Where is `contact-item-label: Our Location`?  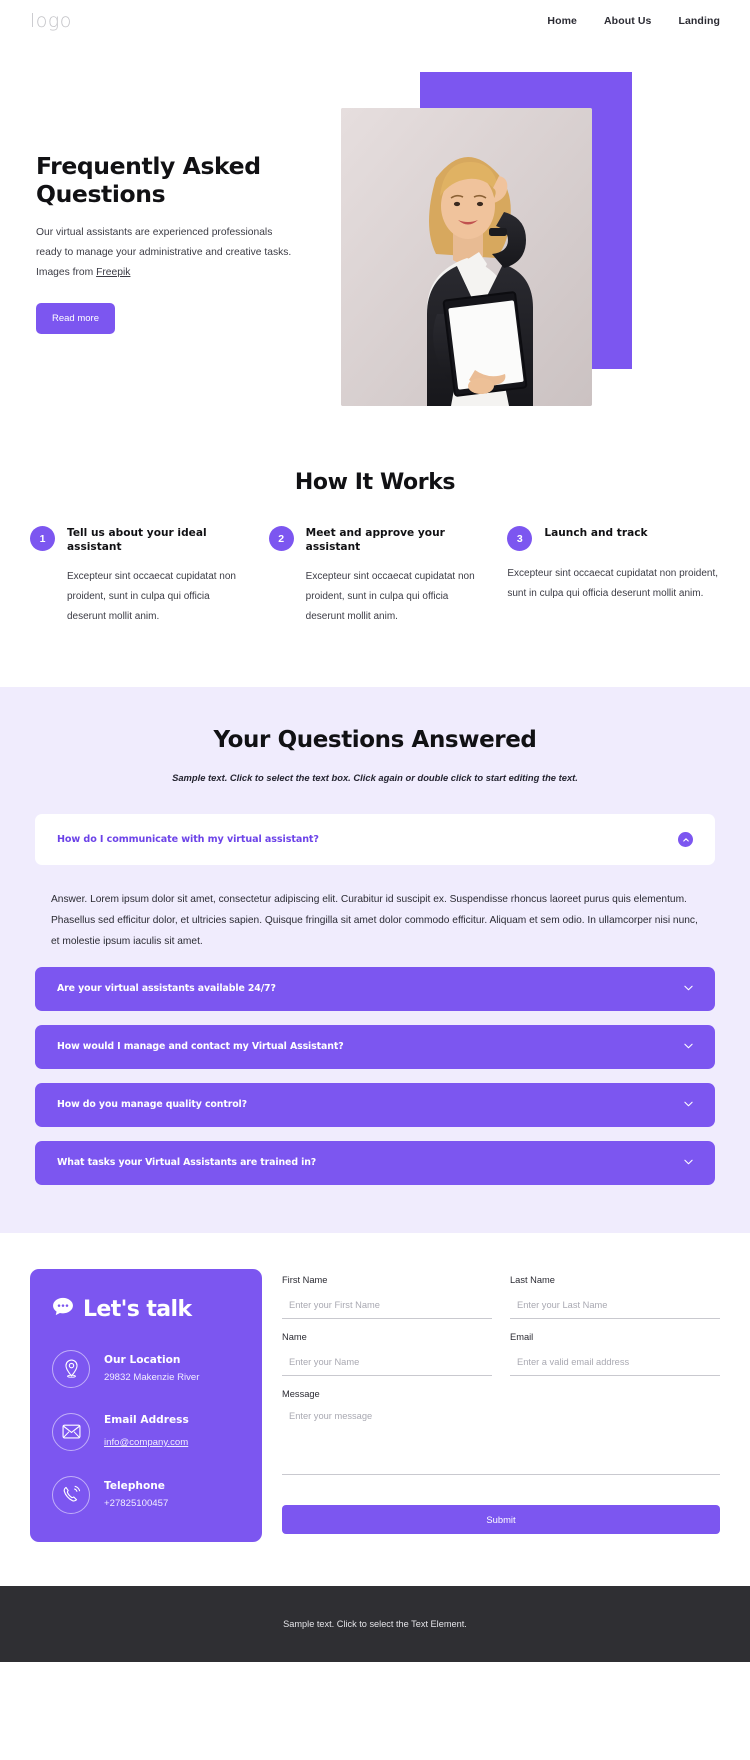 contact-item-label: Our Location is located at coordinates (142, 1360).